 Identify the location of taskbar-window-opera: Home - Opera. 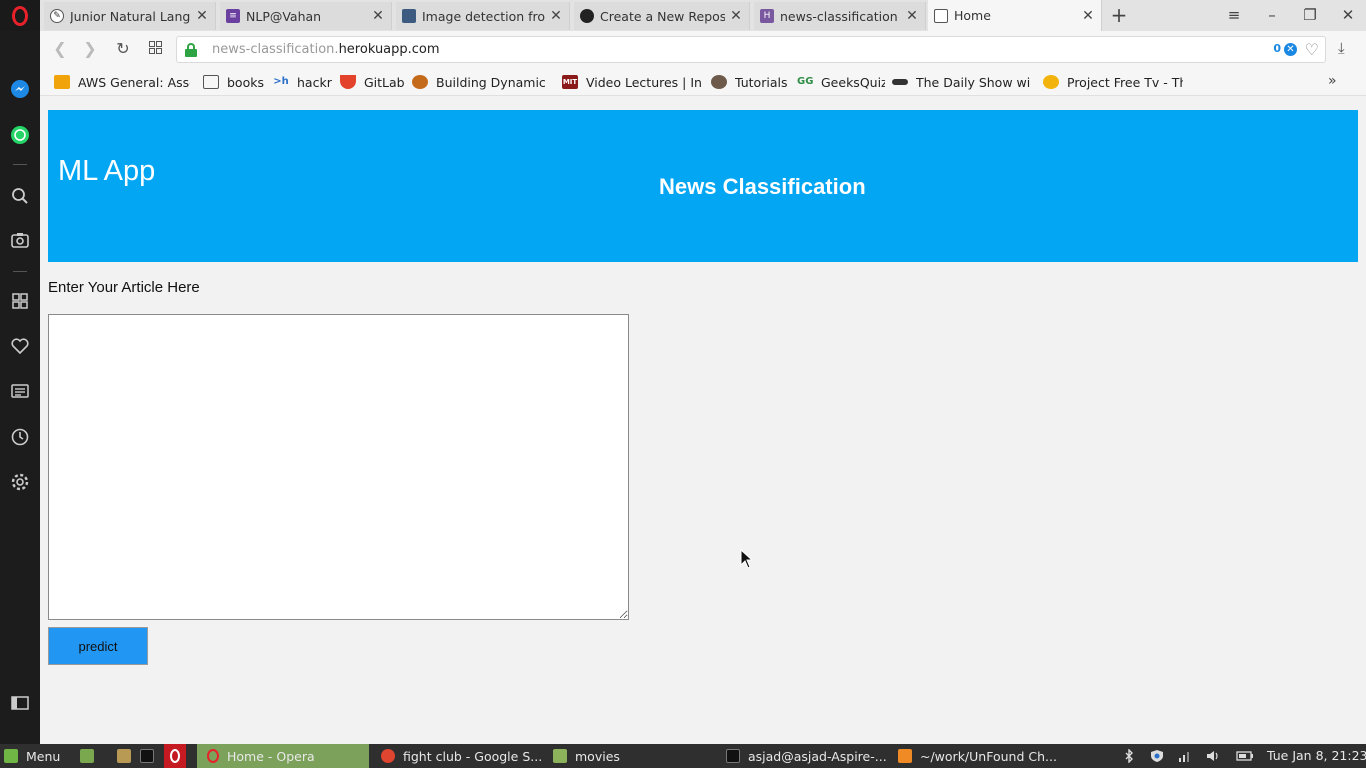
(283, 756).